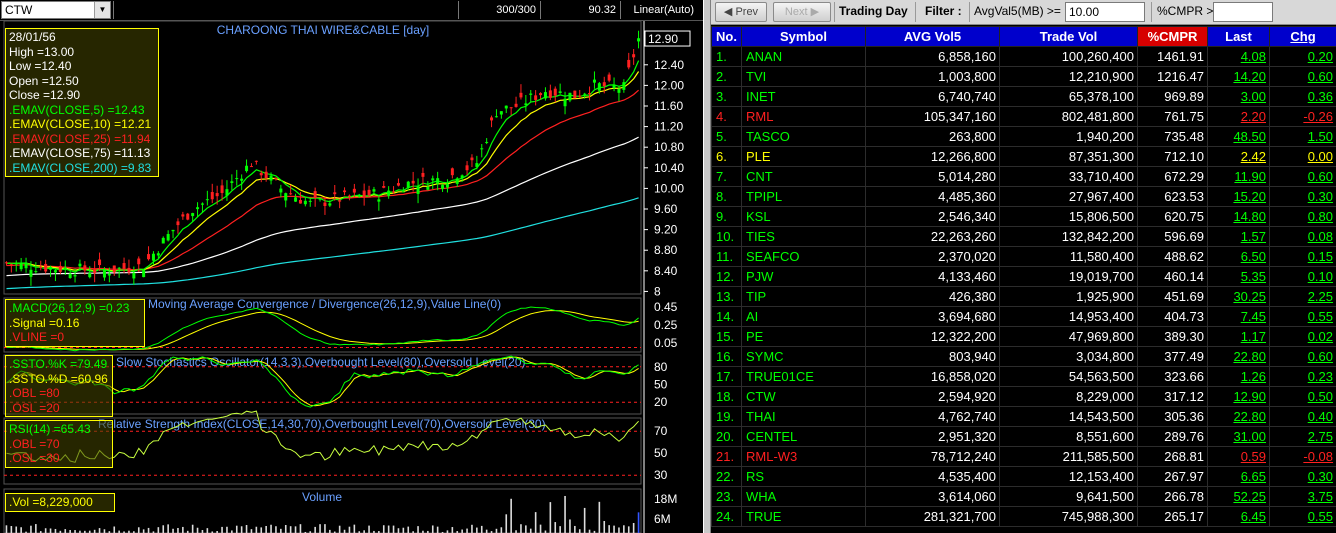  I want to click on row-last: 2.42, so click(1238, 156).